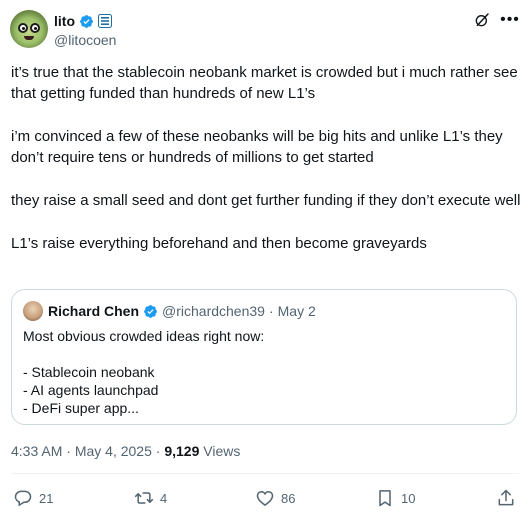 This screenshot has height=515, width=530. What do you see at coordinates (35, 28) in the screenshot?
I see `avatar-eye-right` at bounding box center [35, 28].